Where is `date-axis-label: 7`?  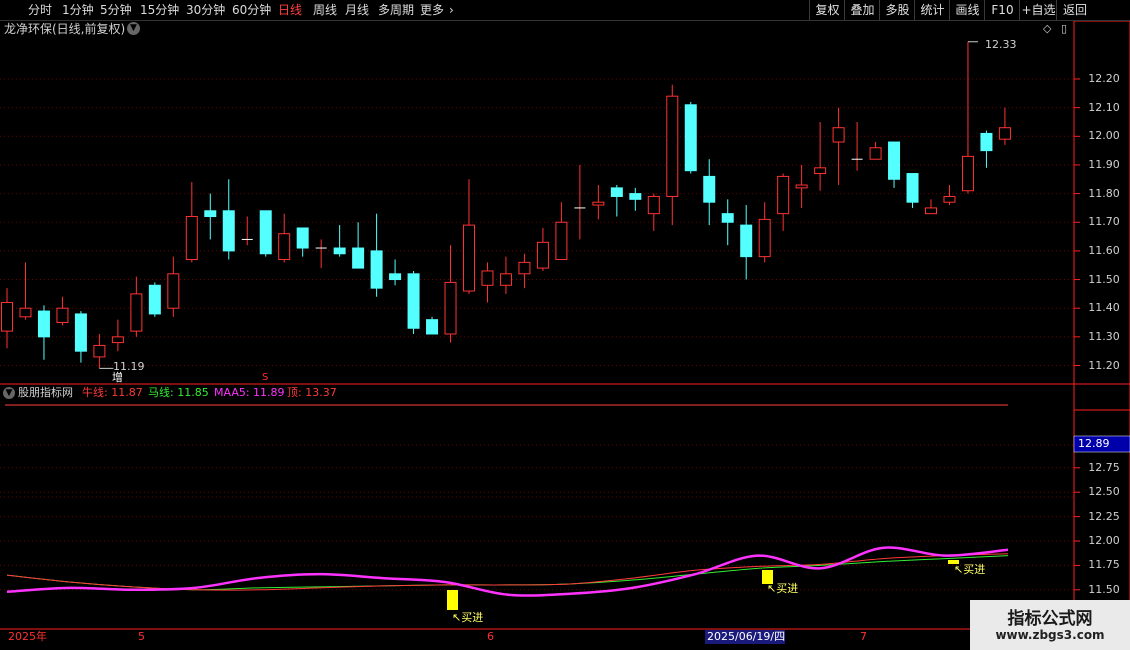
date-axis-label: 7 is located at coordinates (863, 636).